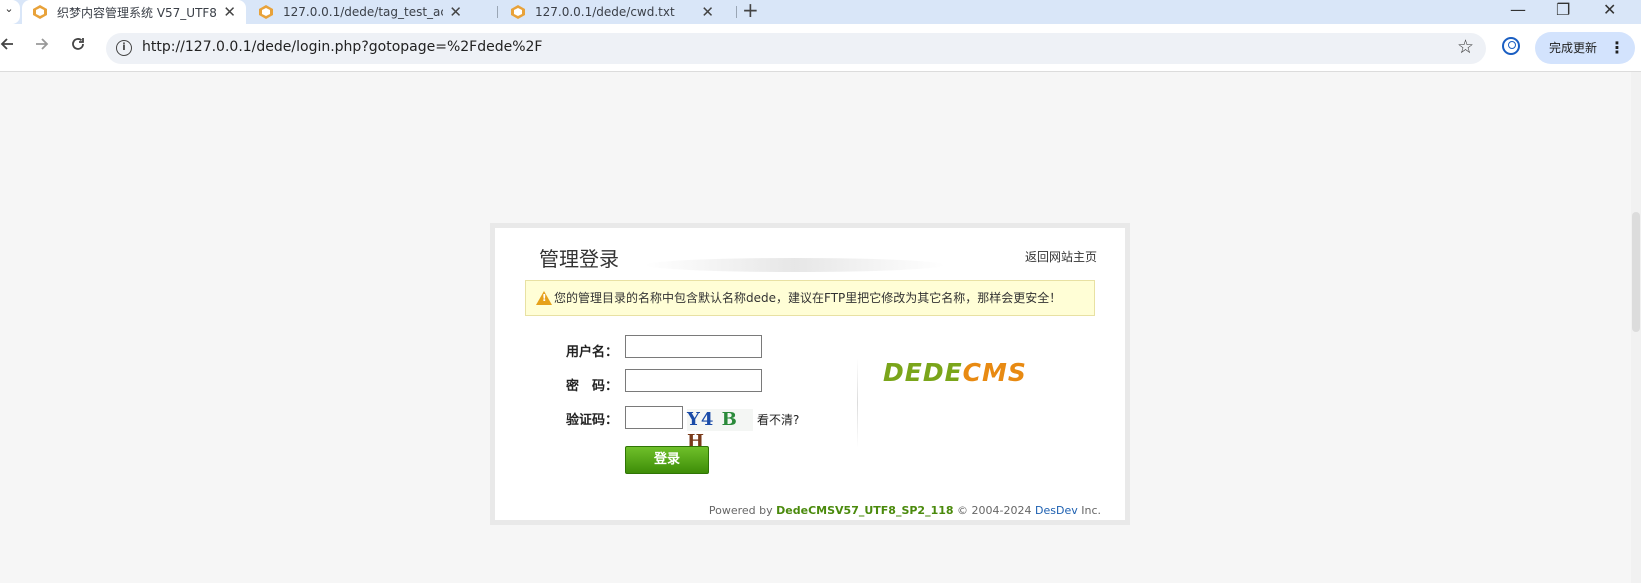  What do you see at coordinates (363, 12) in the screenshot?
I see `tab-title: 127.0.0.1/dede/tag_test_action.php` at bounding box center [363, 12].